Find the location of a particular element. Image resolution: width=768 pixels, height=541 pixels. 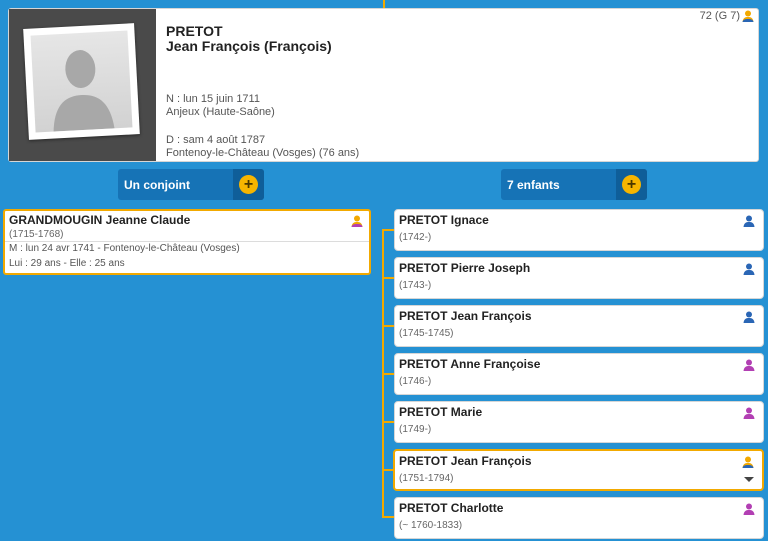

child-dates: (1745-1745) is located at coordinates (426, 333).